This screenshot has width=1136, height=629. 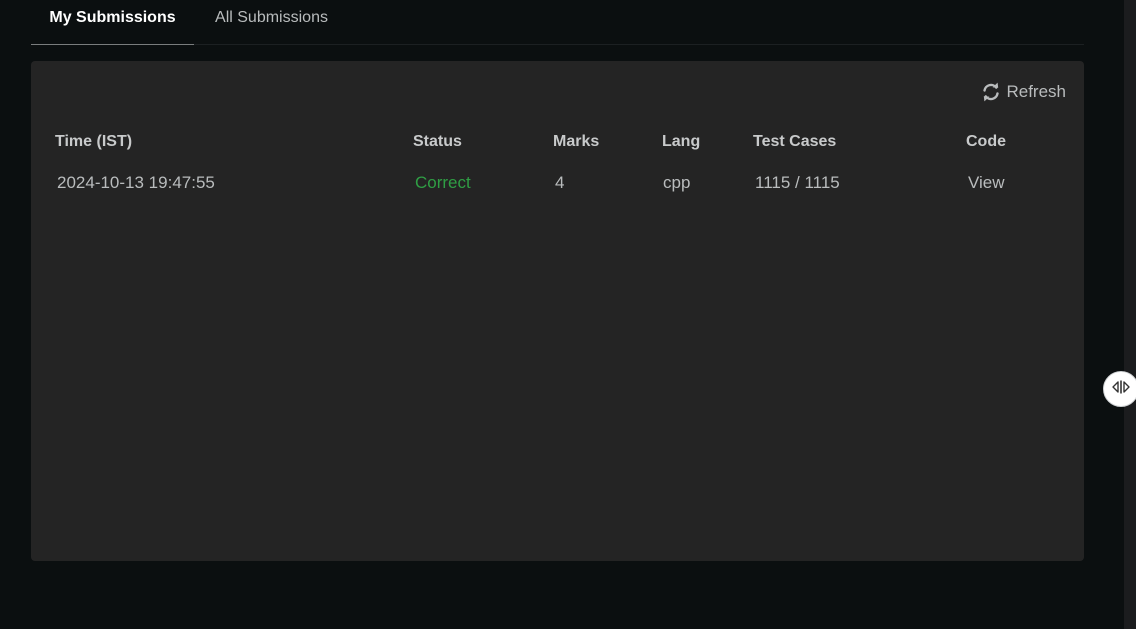 I want to click on row-status: Correct, so click(x=443, y=182).